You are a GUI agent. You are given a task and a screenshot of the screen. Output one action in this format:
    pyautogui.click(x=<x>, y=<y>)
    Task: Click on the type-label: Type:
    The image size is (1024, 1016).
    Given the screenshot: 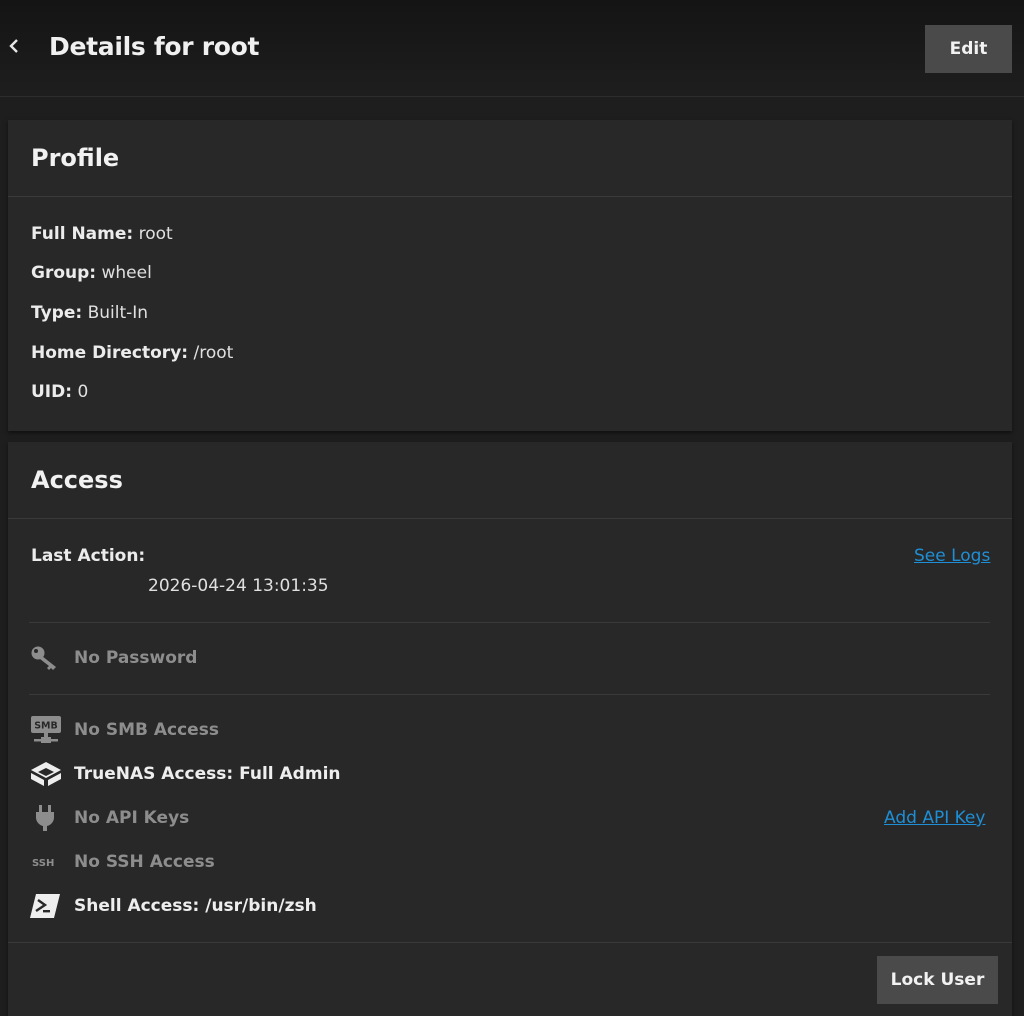 What is the action you would take?
    pyautogui.click(x=57, y=313)
    